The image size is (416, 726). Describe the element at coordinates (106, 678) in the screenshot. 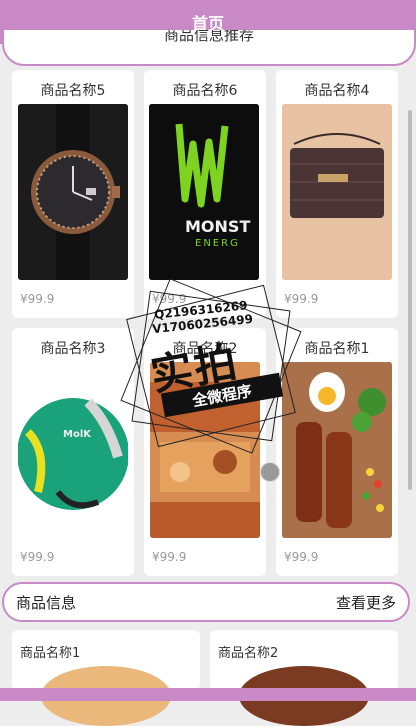

I see `product-card: 商品名称1` at that location.